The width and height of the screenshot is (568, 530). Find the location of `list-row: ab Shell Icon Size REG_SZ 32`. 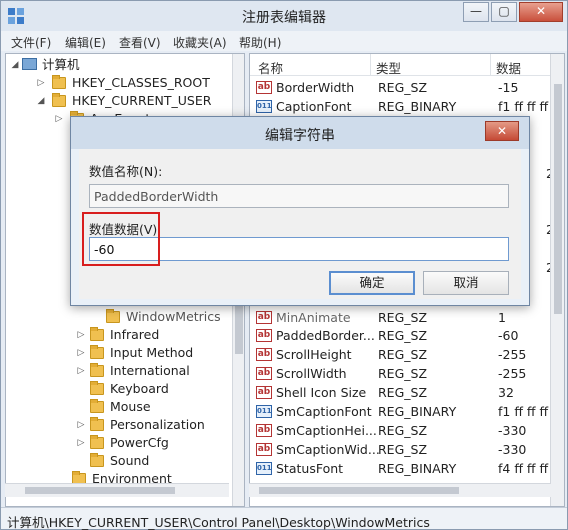

list-row: ab Shell Icon Size REG_SZ 32 is located at coordinates (400, 392).